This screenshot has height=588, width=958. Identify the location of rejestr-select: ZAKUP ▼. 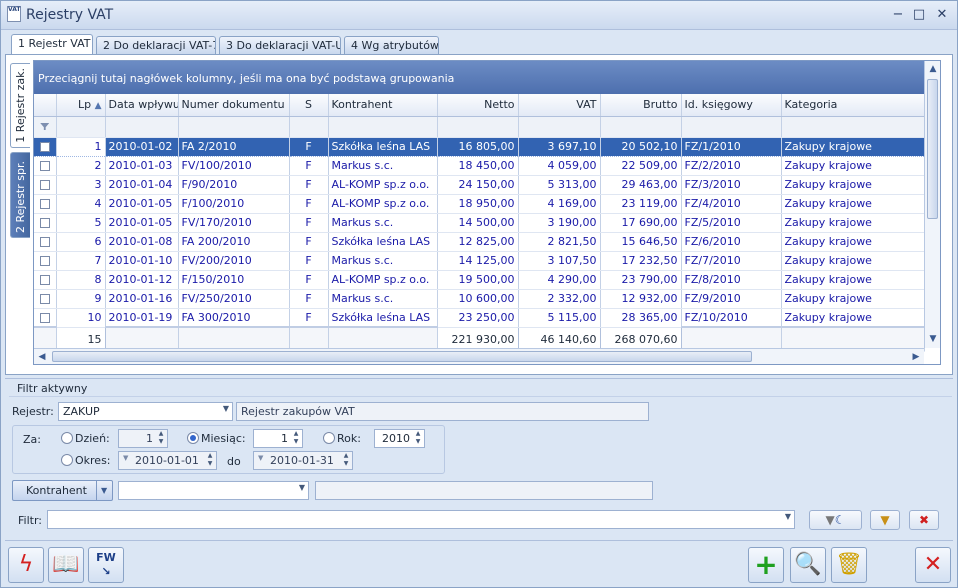
(145, 411).